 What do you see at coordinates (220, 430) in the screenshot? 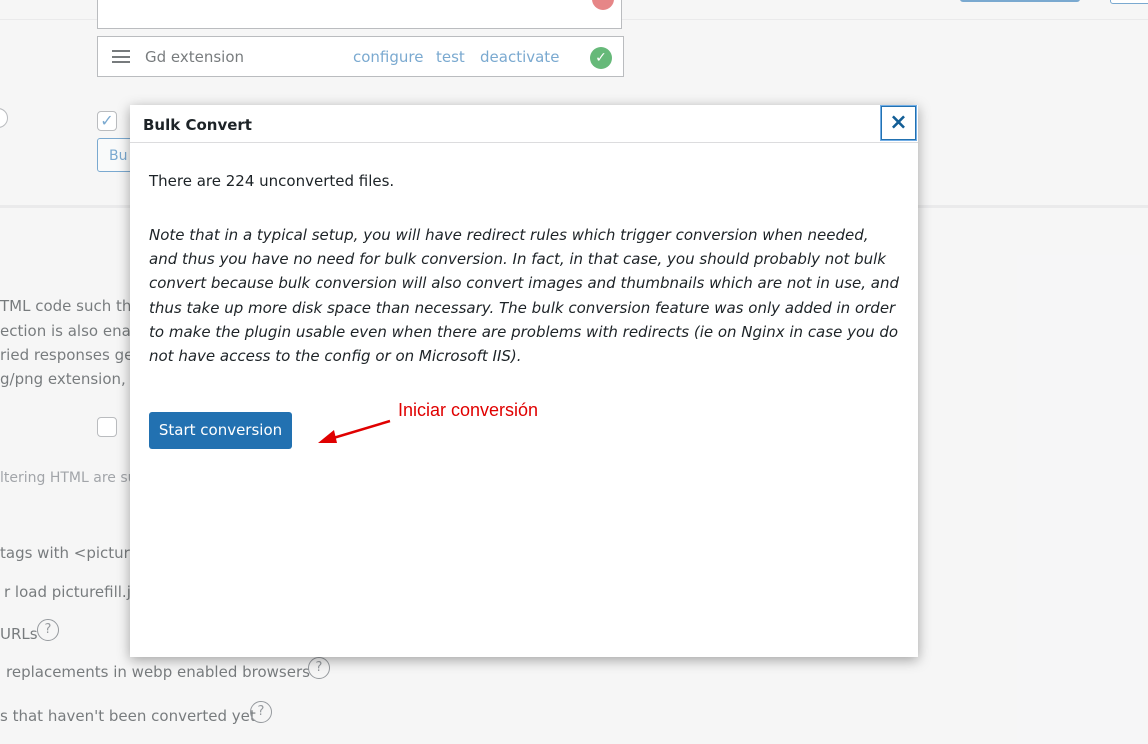
I see `start-conversion-button: Start conversion` at bounding box center [220, 430].